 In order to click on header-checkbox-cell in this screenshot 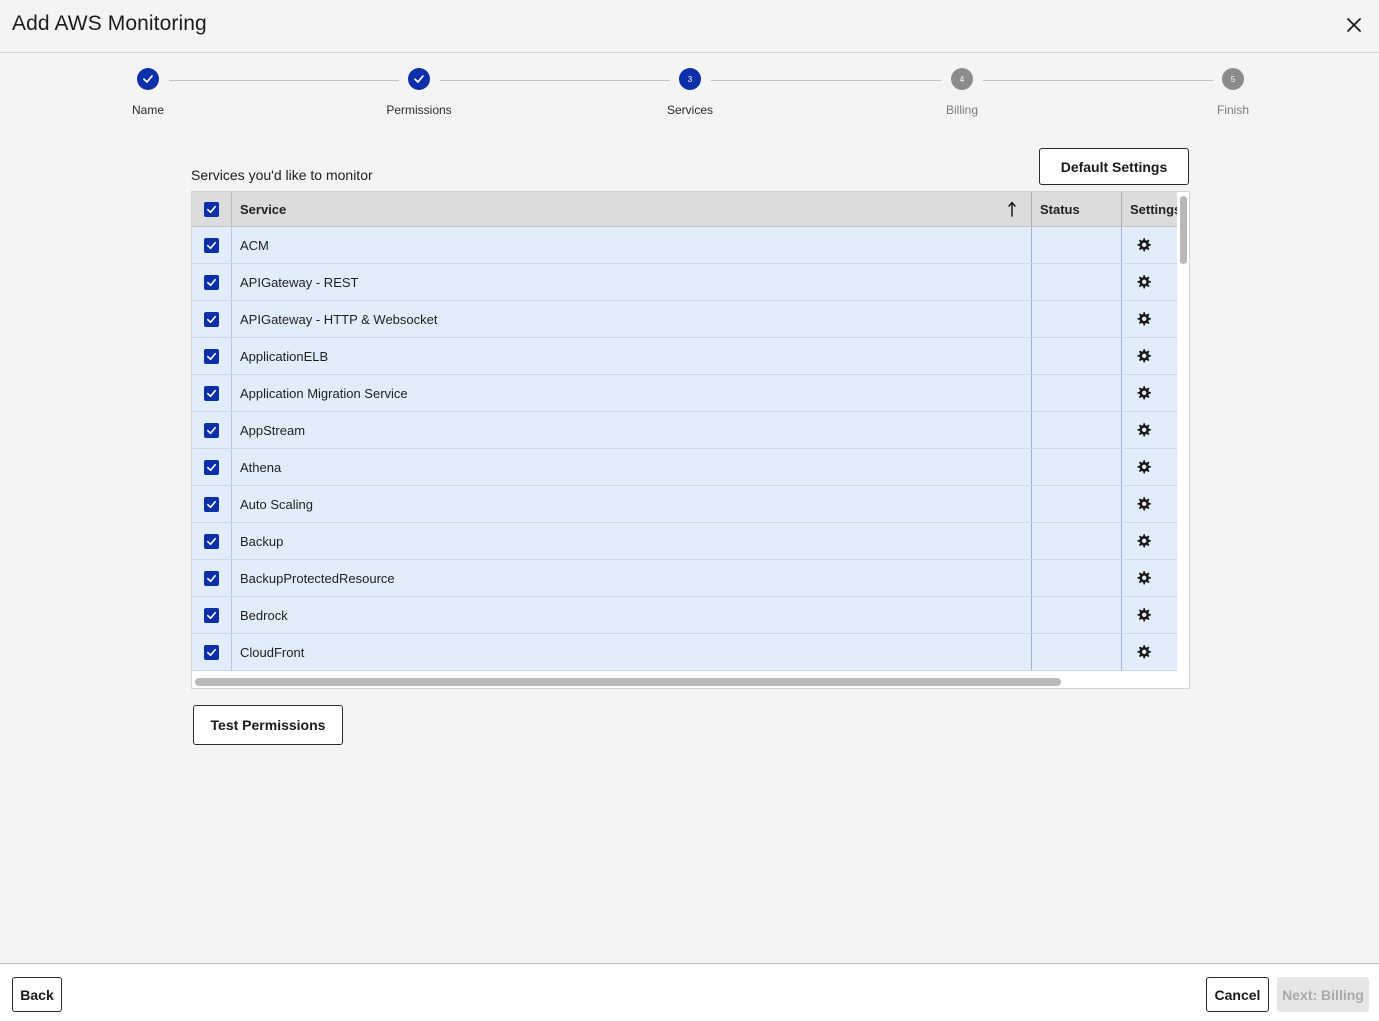, I will do `click(212, 209)`.